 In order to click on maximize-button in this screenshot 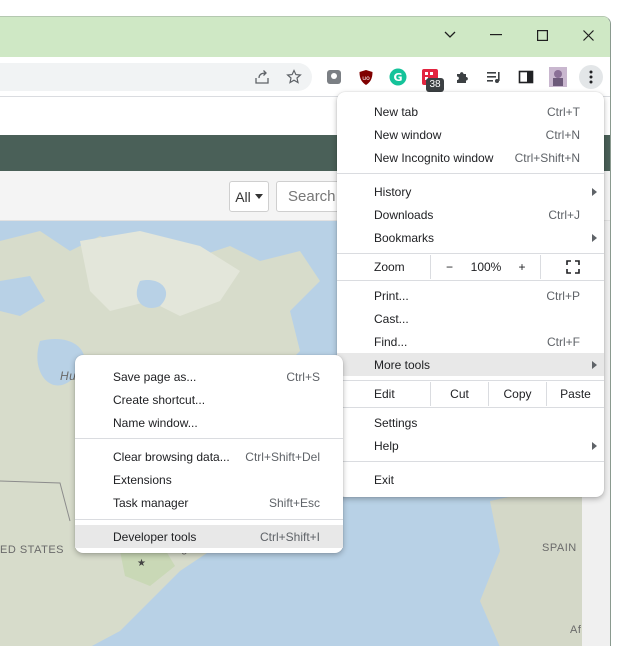, I will do `click(542, 35)`.